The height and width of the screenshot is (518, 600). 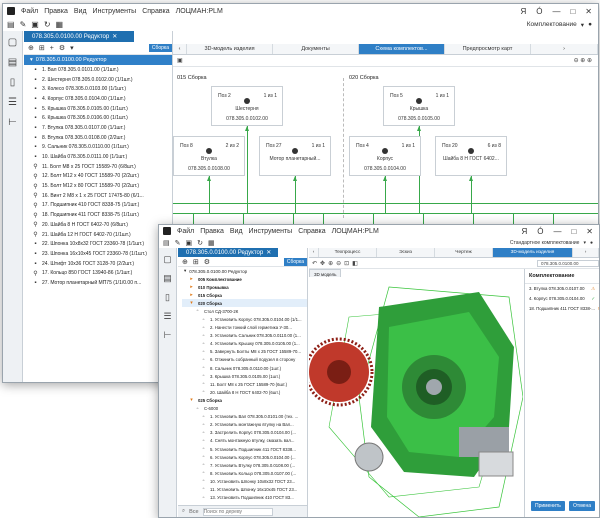 What do you see at coordinates (244, 311) in the screenshot?
I see `tree-item: ▫ Стол СД-3700-2К` at bounding box center [244, 311].